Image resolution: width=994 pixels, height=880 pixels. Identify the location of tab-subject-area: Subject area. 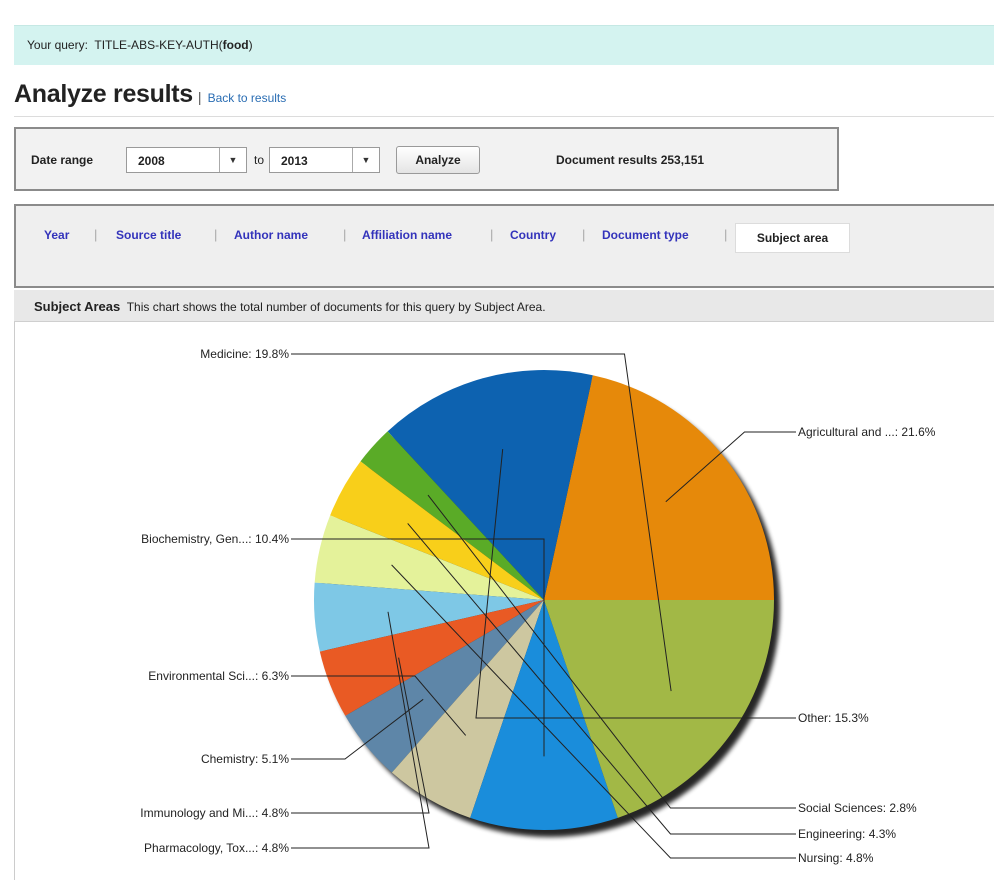
(792, 238).